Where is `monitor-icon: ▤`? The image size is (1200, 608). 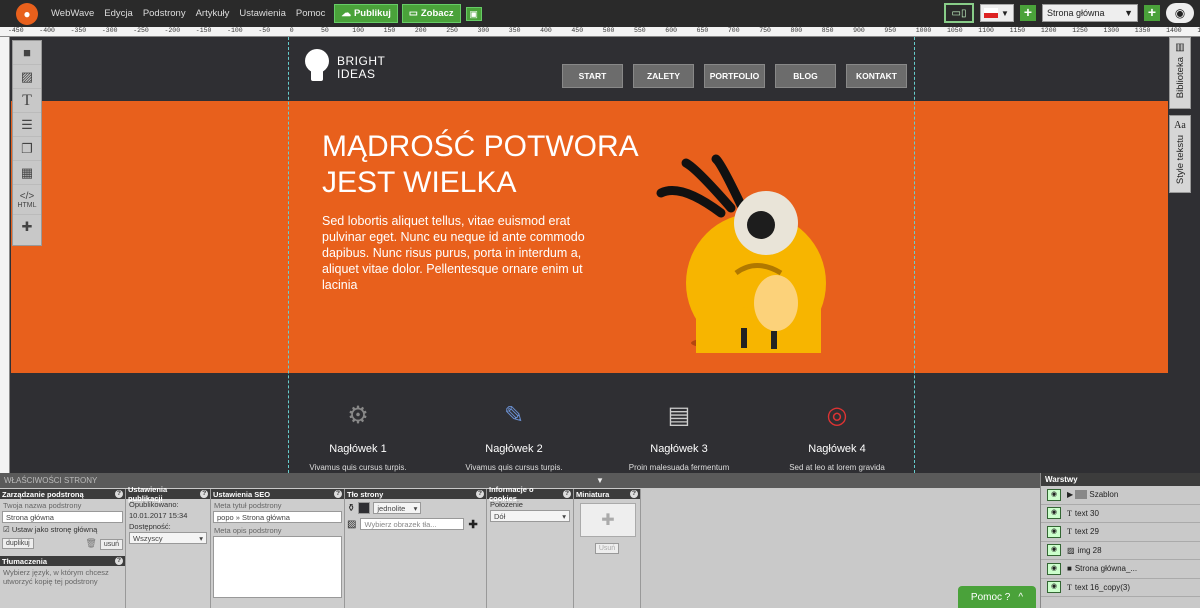 monitor-icon: ▤ is located at coordinates (679, 415).